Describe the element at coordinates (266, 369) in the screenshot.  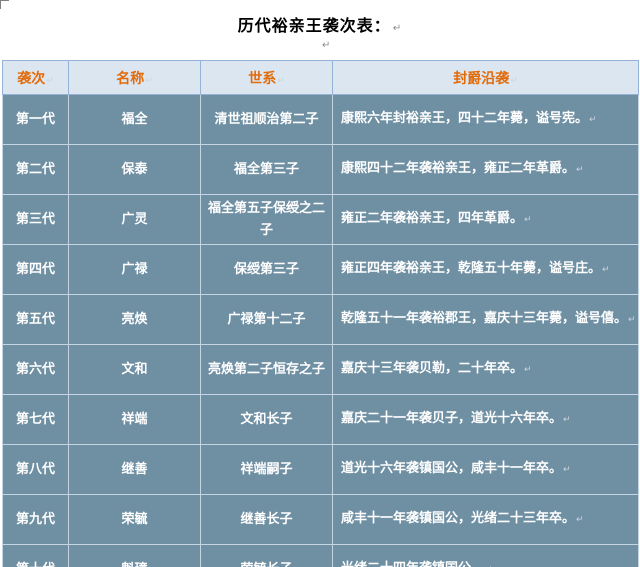
I see `cell-lineage: 亮焕第二子恒存之子` at that location.